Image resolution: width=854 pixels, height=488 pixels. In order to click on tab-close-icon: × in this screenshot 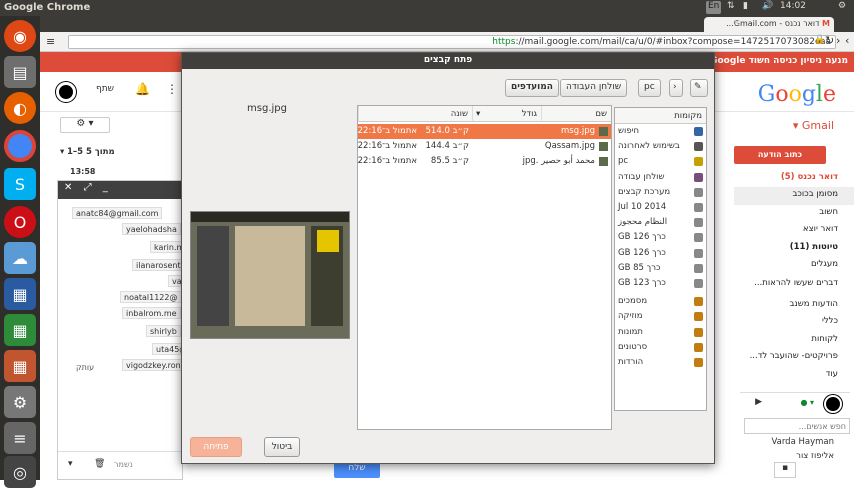, I will do `click(737, 23)`.